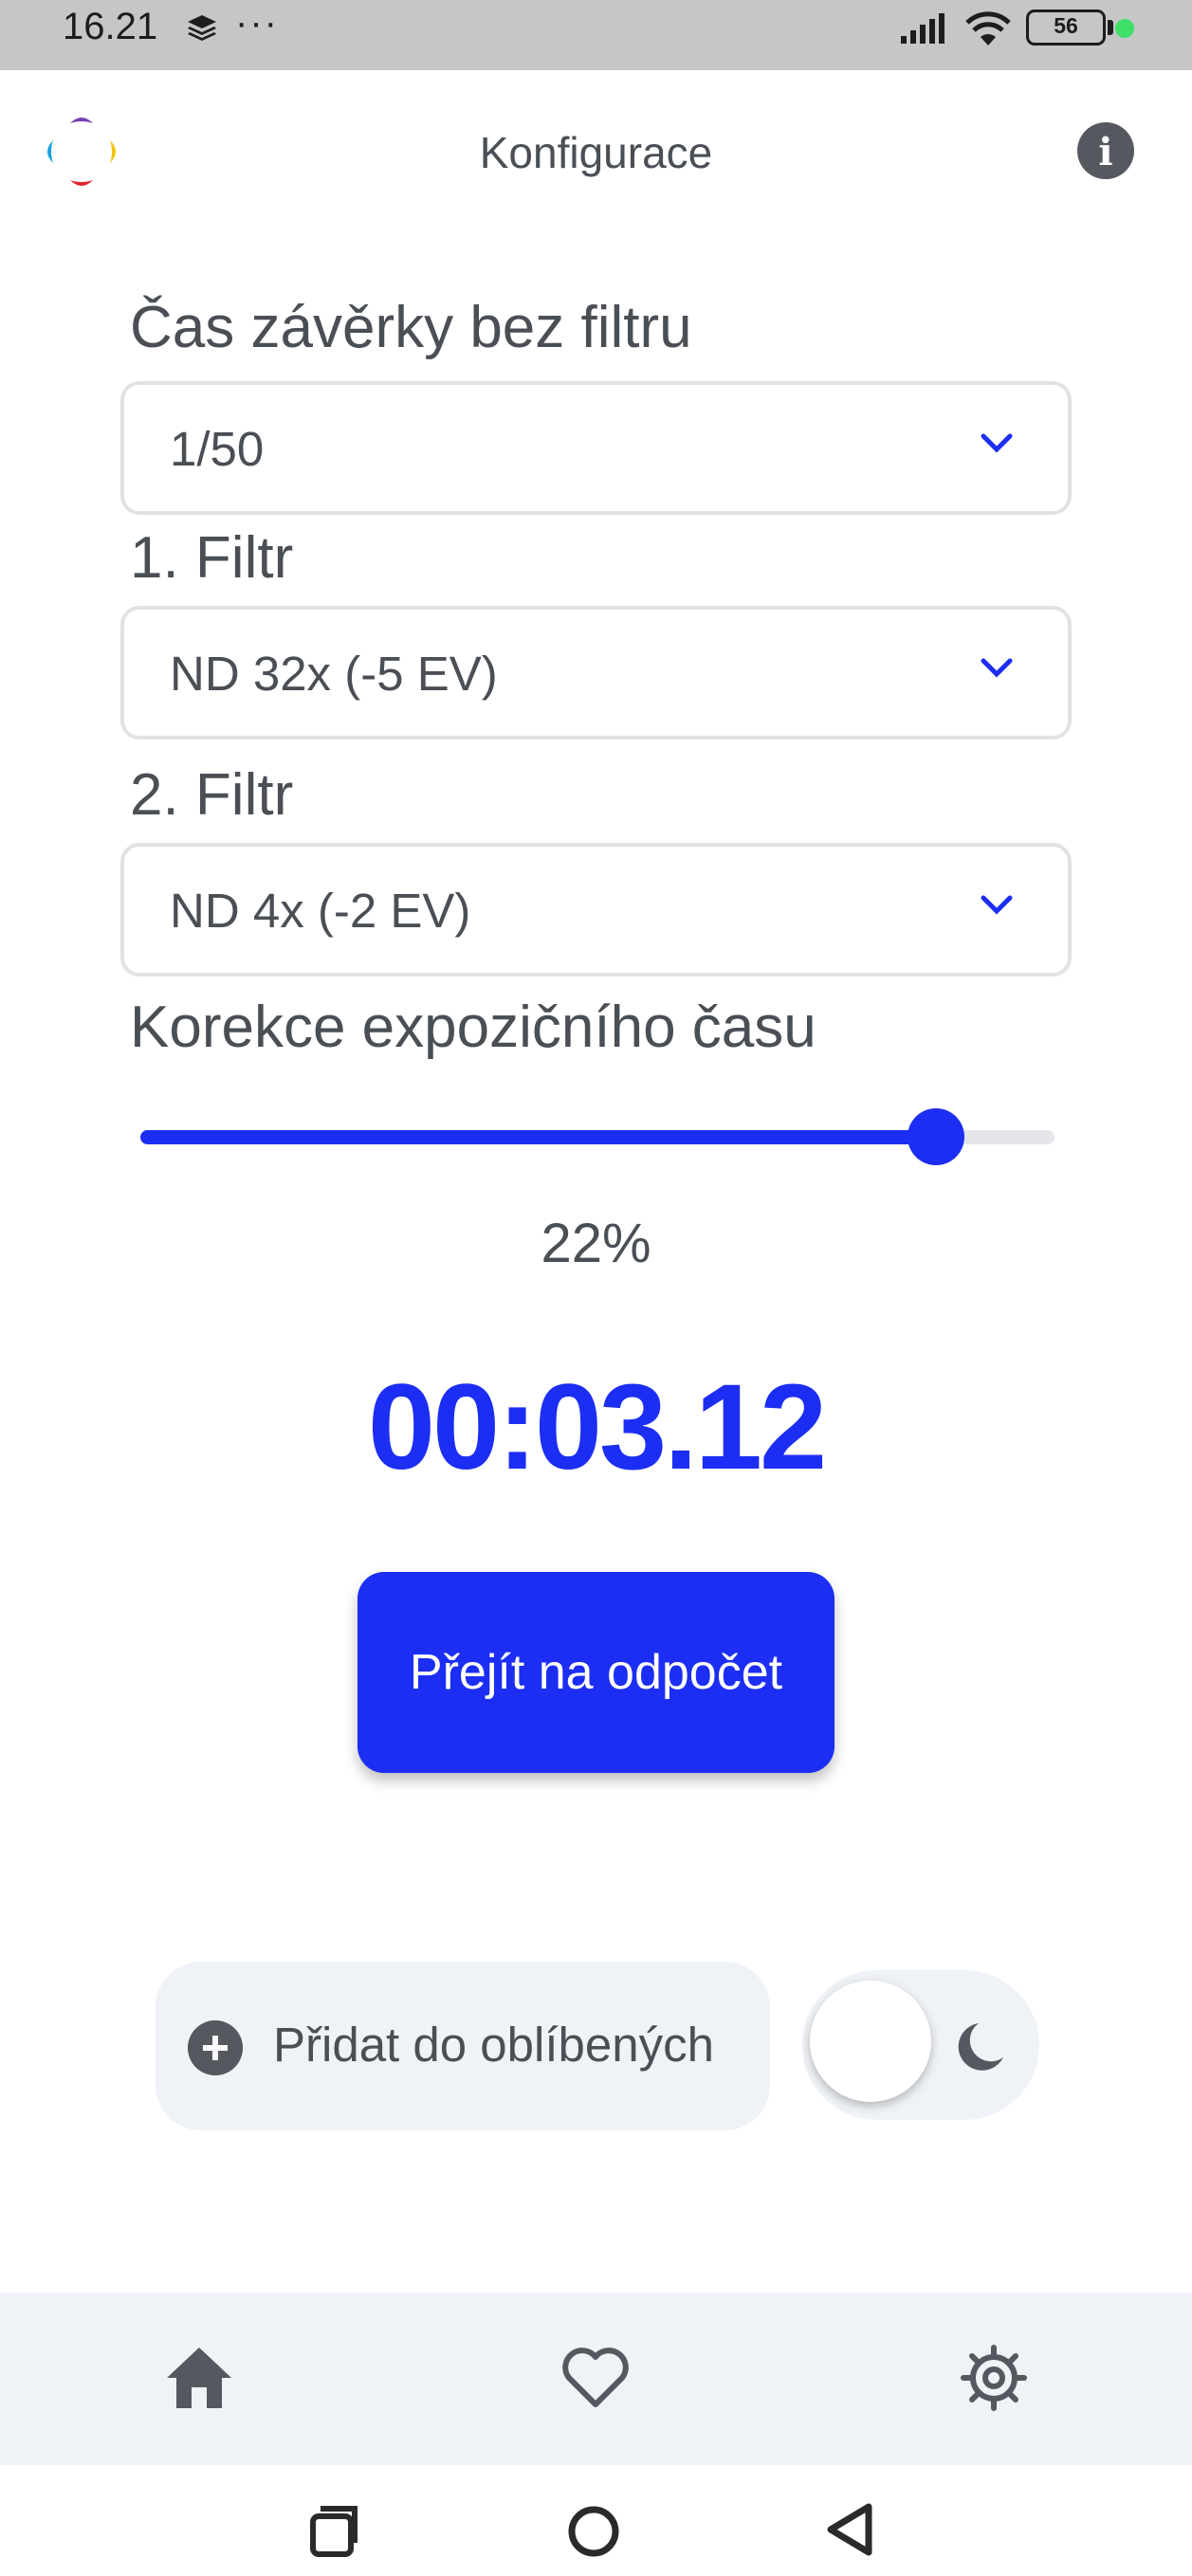 The width and height of the screenshot is (1192, 2576). What do you see at coordinates (596, 152) in the screenshot?
I see `page-title: Konfigurace` at bounding box center [596, 152].